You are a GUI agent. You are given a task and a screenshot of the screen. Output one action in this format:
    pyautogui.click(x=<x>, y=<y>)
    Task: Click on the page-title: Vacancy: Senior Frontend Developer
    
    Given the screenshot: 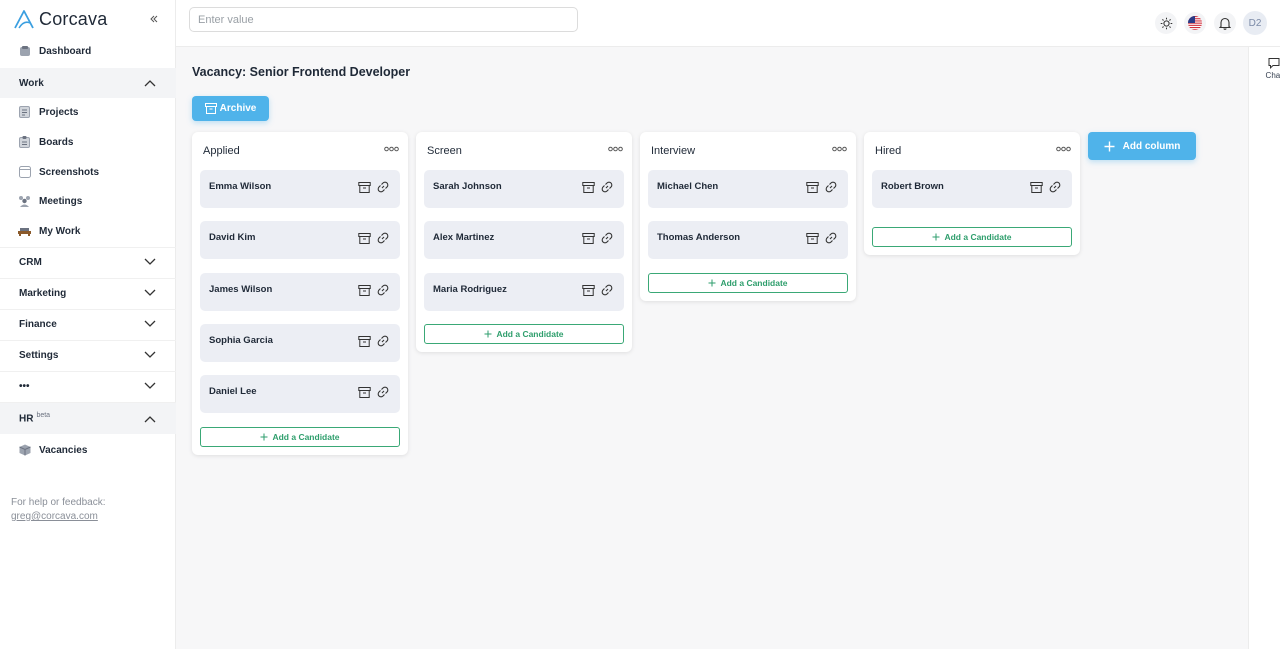 What is the action you would take?
    pyautogui.click(x=301, y=72)
    